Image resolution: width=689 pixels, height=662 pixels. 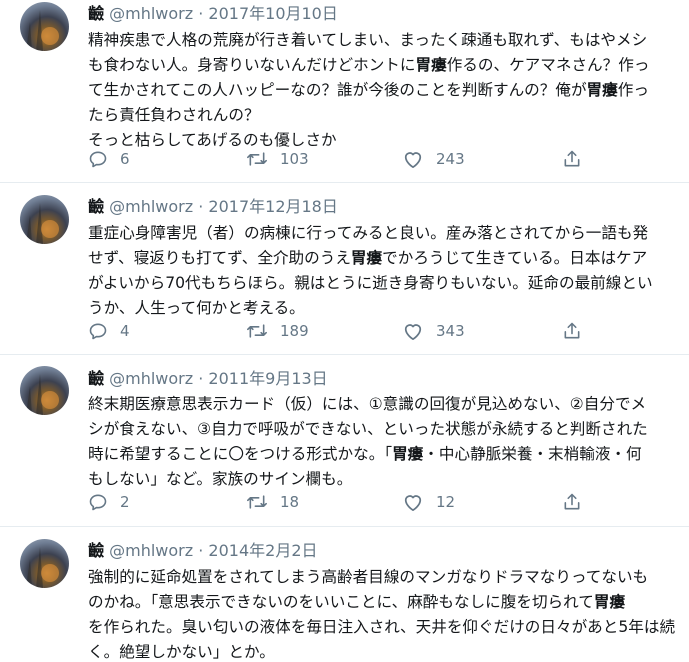 I want to click on text-segment: 精神疾患で人格の荒廃が行き着いてしまい、まったく疎通も取れず、もはやメシ, so click(x=368, y=40).